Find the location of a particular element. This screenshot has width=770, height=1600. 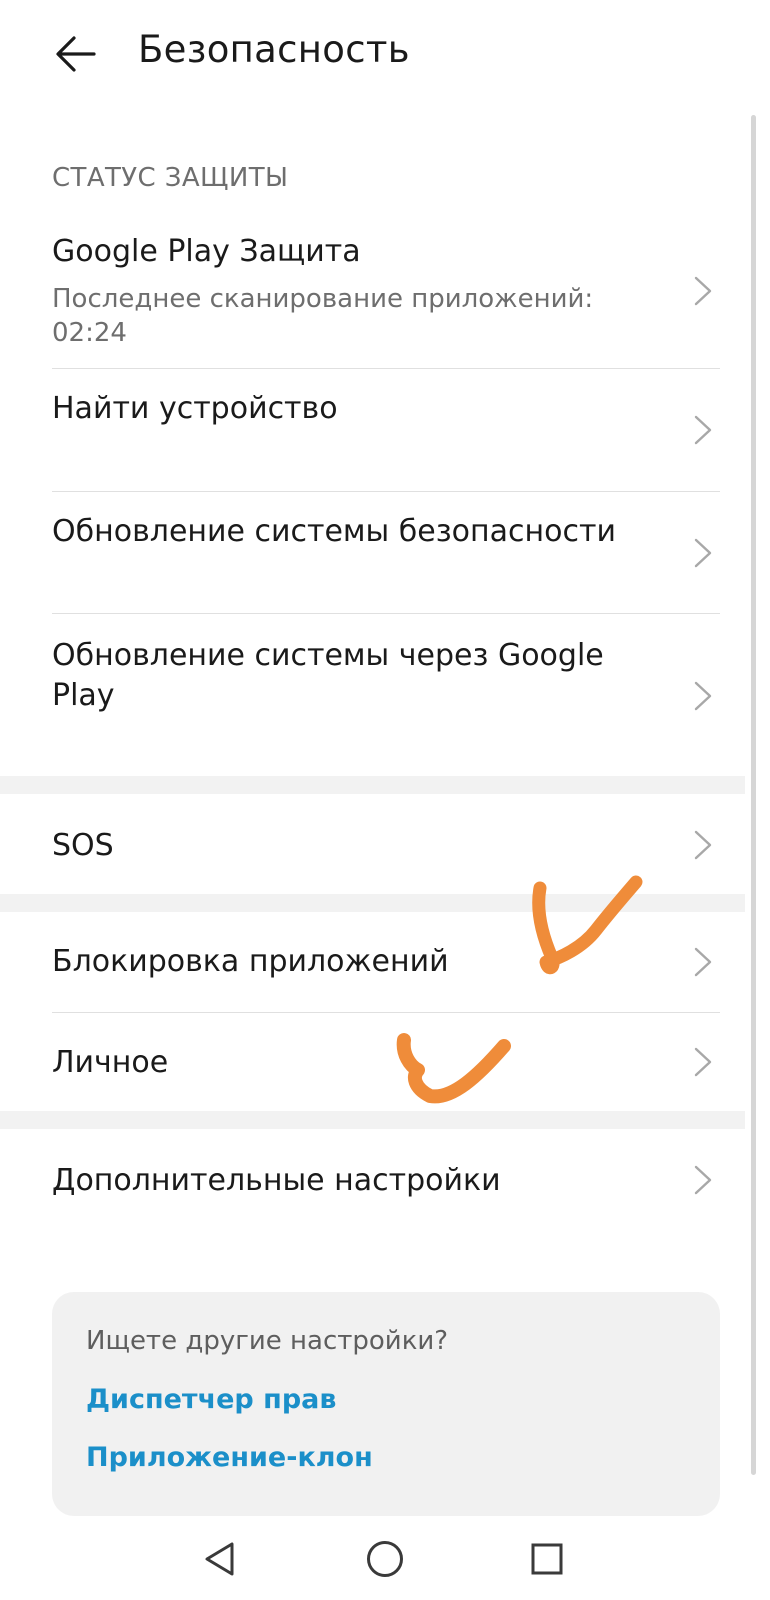

section-header-protection-status: СТАТУС ЗАЩИТЫ is located at coordinates (170, 178).